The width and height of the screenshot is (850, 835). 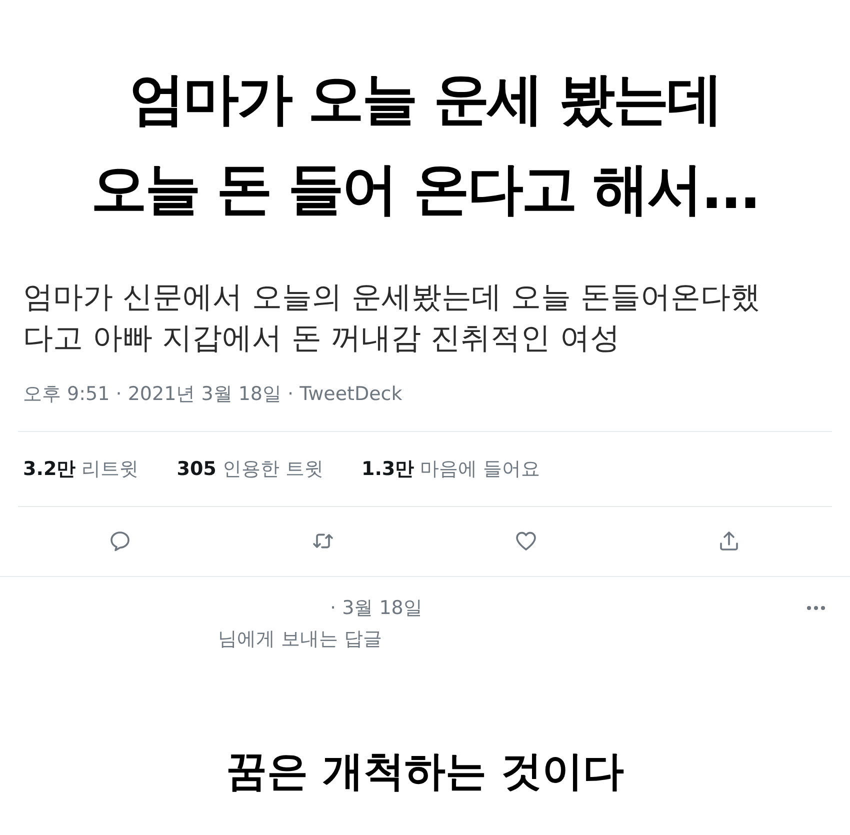 What do you see at coordinates (392, 318) in the screenshot?
I see `tweet-text: 엄마가 신문에서 오늘의 운세봤는데 오늘 돈들어온다했다고 아빠 지갑에서 돈 꺼내감 진취적인 여성` at bounding box center [392, 318].